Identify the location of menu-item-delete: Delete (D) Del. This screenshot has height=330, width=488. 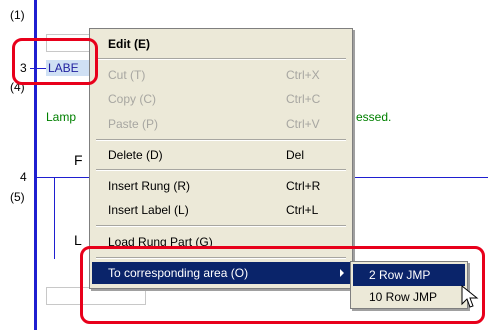
(221, 155).